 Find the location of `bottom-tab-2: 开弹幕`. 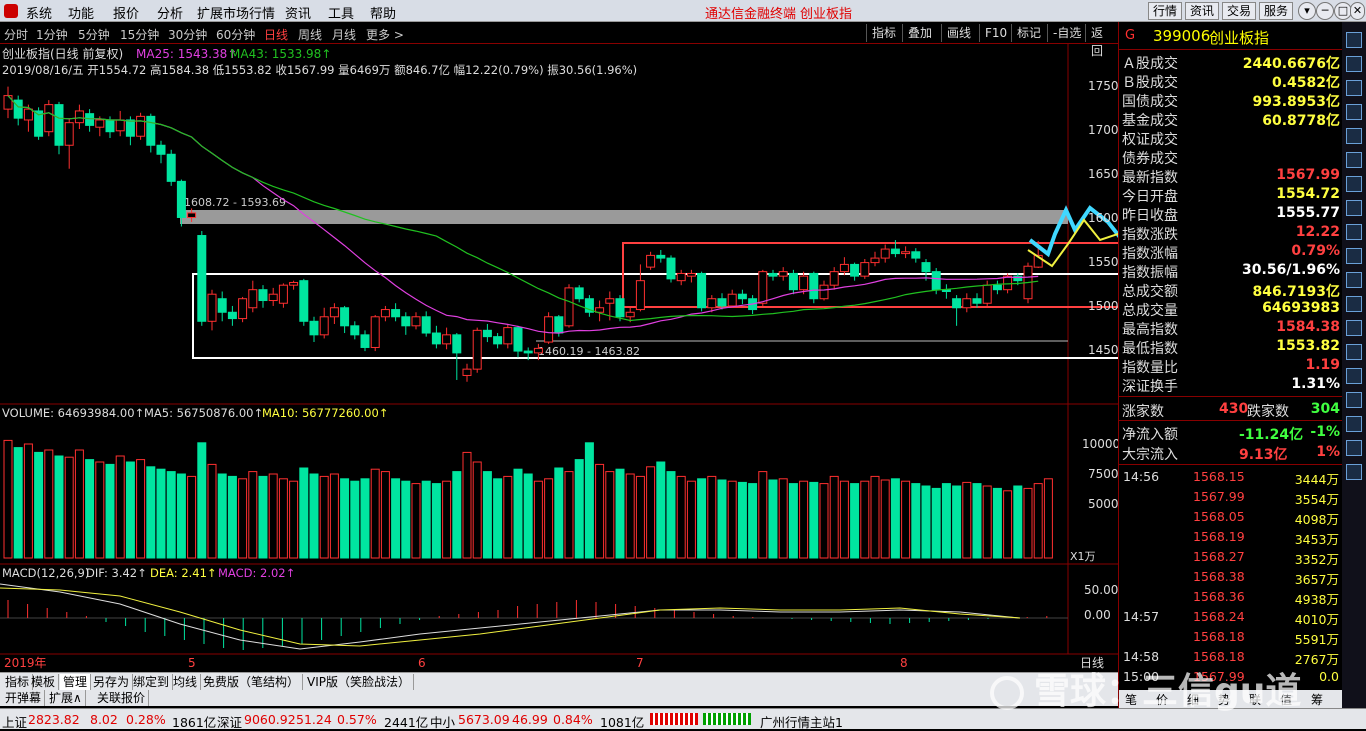

bottom-tab-2: 开弹幕 is located at coordinates (24, 698).